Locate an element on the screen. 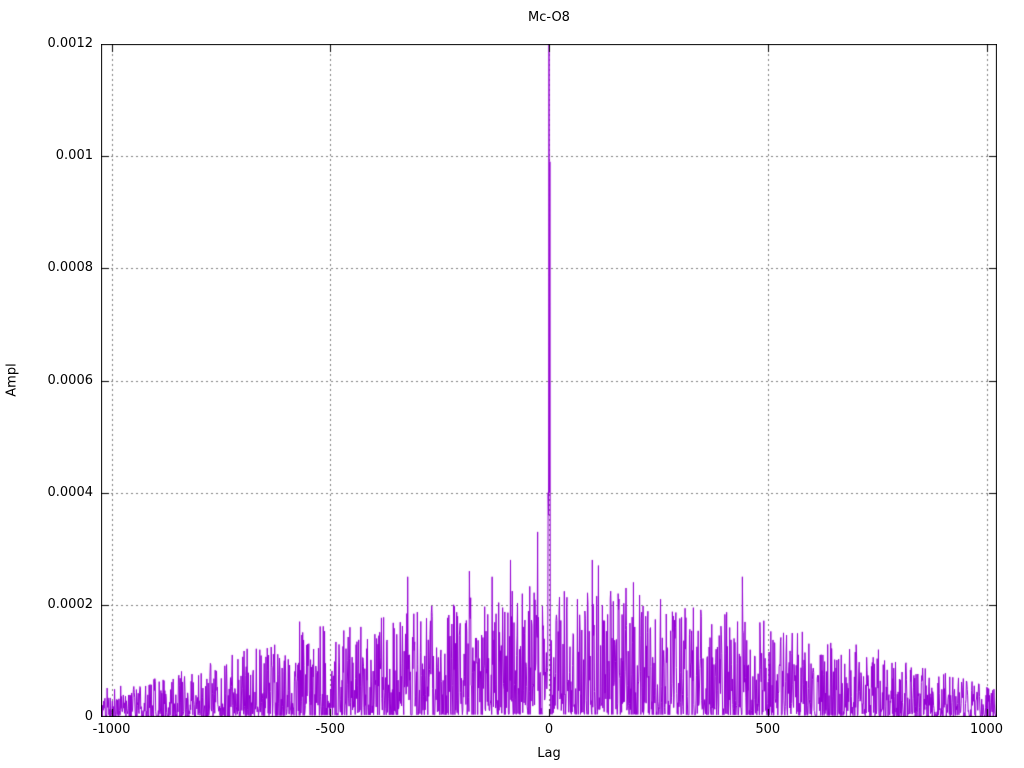 The width and height of the screenshot is (1024, 768). y-tick-label: 0.0002 is located at coordinates (70, 604).